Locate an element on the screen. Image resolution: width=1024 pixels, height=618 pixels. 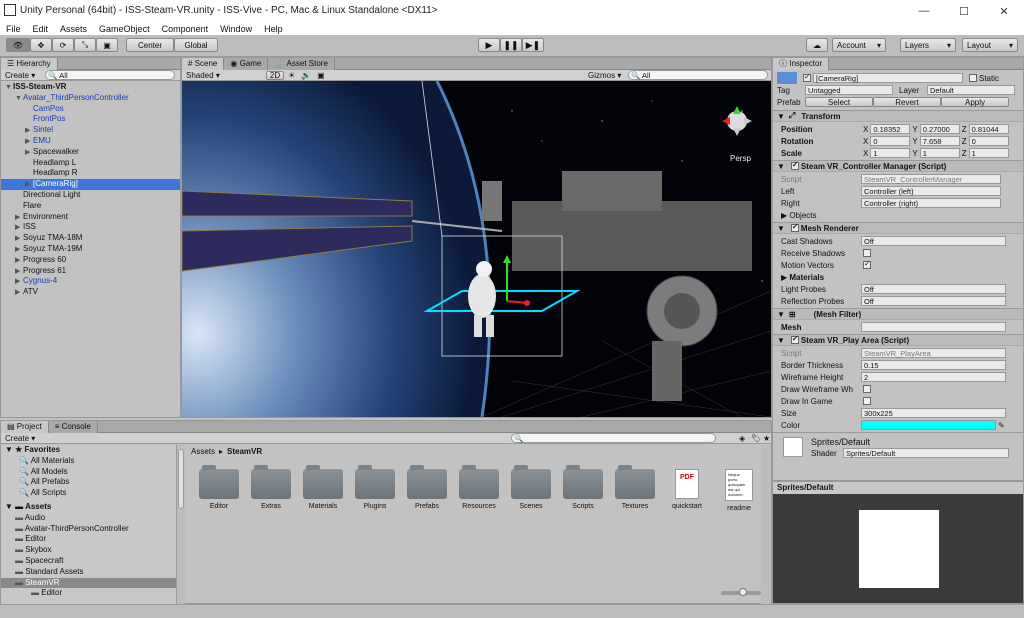
favorite-item: 🔍 All Scripts is located at coordinates (88, 493).